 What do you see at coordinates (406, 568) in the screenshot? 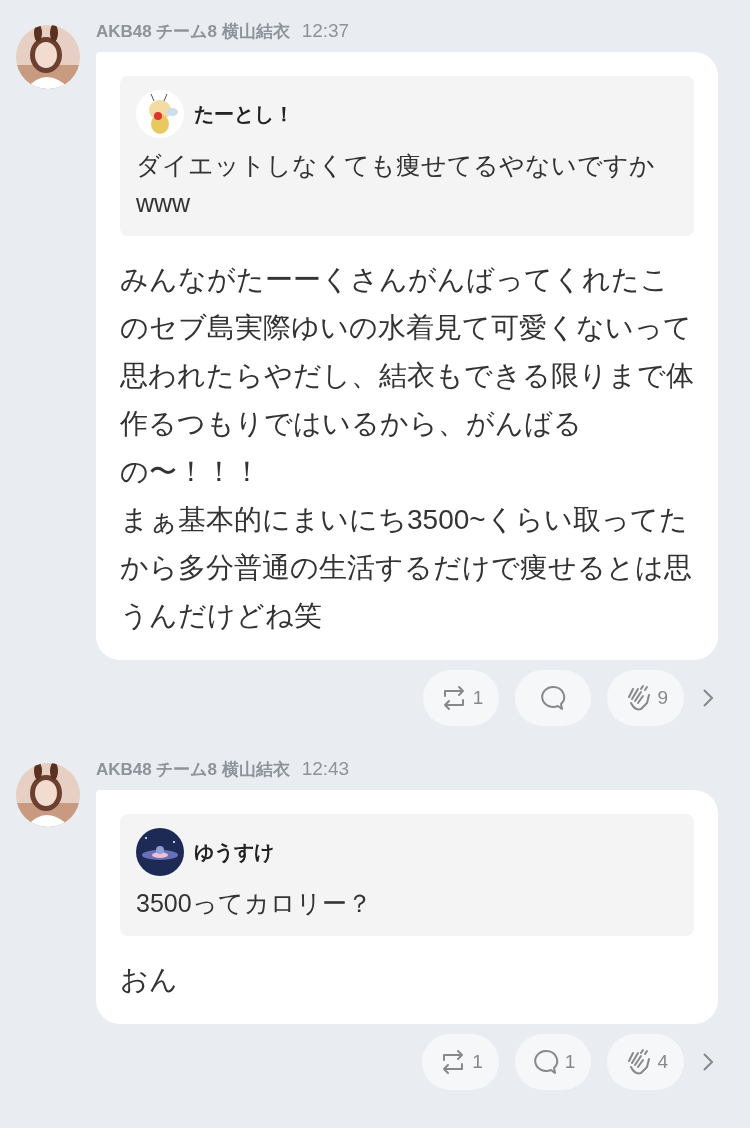
I see `message-text: まぁ基本的にまいにち3500~くらい取ってたから多分普通の生活するだけで痩せるとは思うんだけどね笑` at bounding box center [406, 568].